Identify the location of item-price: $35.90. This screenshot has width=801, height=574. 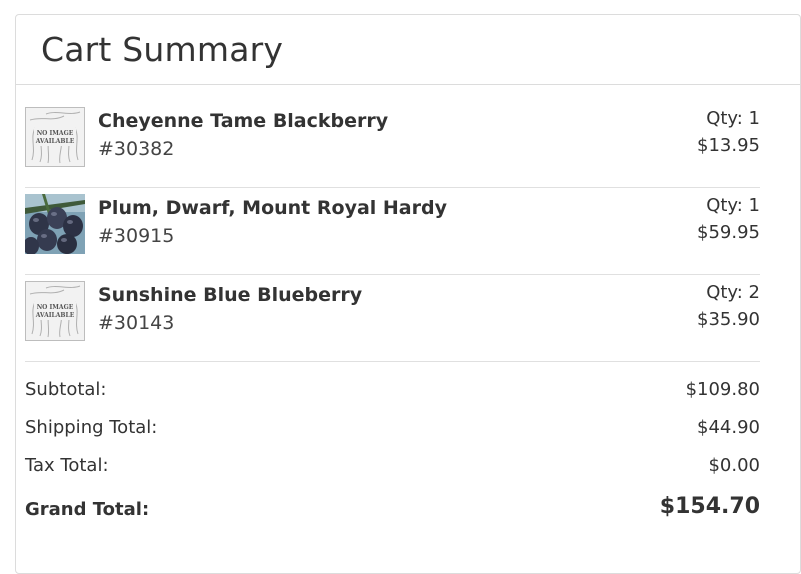
(728, 319).